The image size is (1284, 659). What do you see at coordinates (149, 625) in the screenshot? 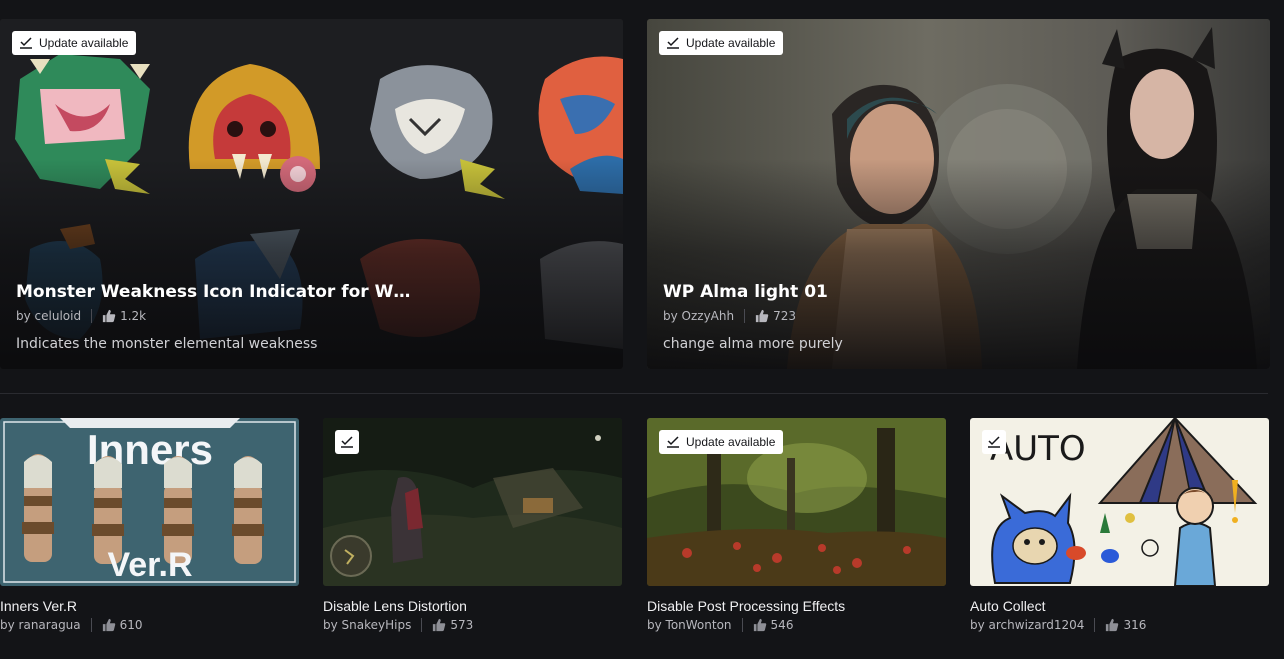
I see `mod-meta: by ranaragua 610` at bounding box center [149, 625].